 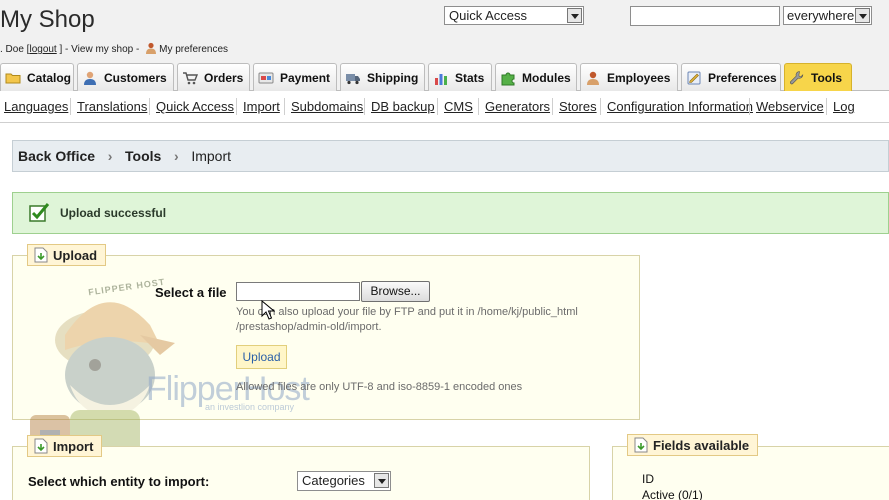 What do you see at coordinates (797, 77) in the screenshot?
I see `wrench-icon` at bounding box center [797, 77].